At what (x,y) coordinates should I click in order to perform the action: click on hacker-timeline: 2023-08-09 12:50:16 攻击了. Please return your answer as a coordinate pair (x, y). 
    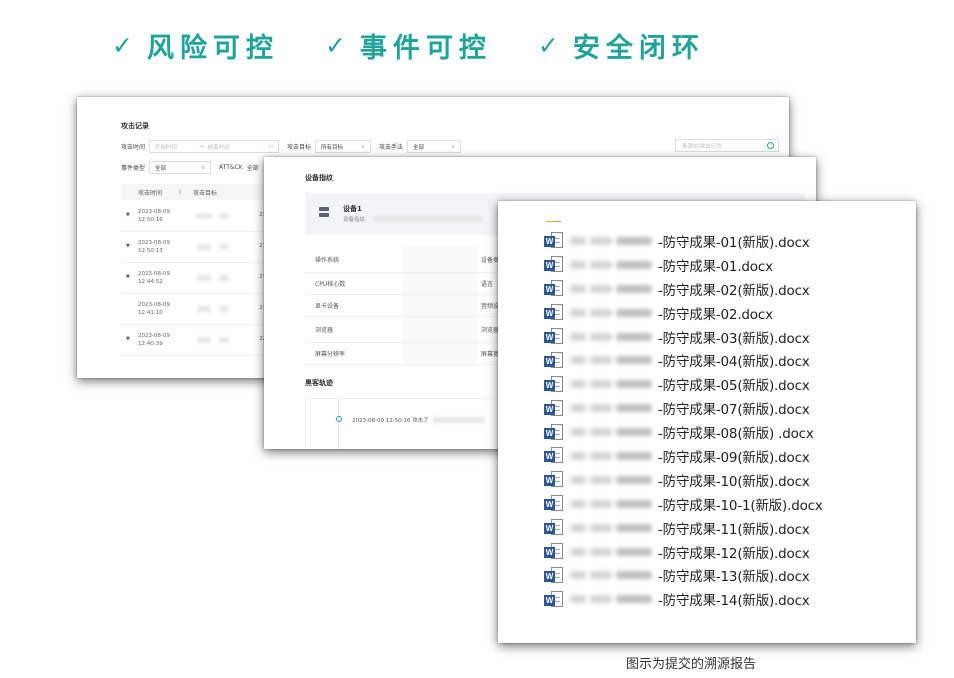
    Looking at the image, I should click on (400, 423).